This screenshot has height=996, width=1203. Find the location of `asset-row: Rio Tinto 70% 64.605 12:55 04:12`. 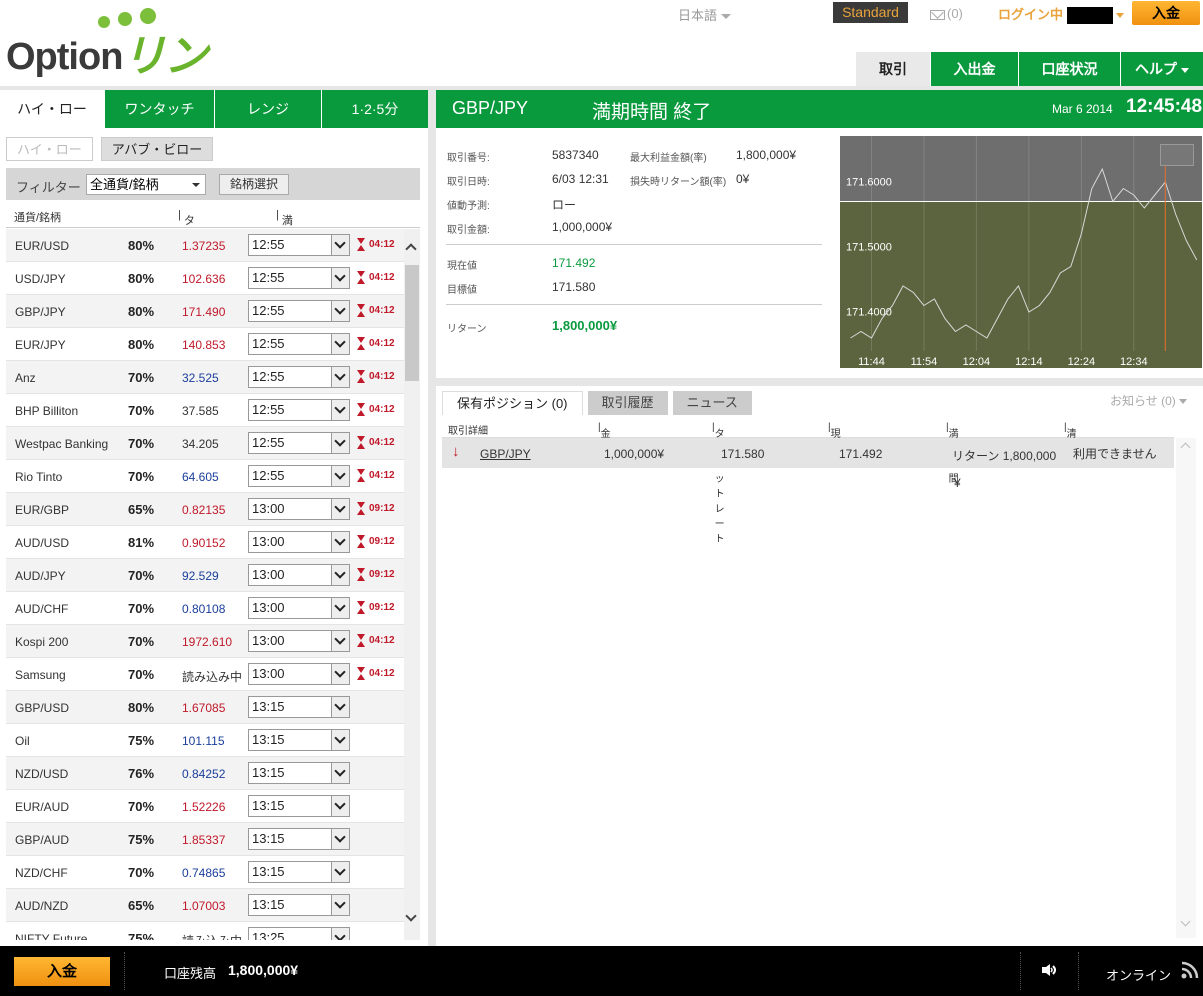

asset-row: Rio Tinto 70% 64.605 12:55 04:12 is located at coordinates (205, 476).